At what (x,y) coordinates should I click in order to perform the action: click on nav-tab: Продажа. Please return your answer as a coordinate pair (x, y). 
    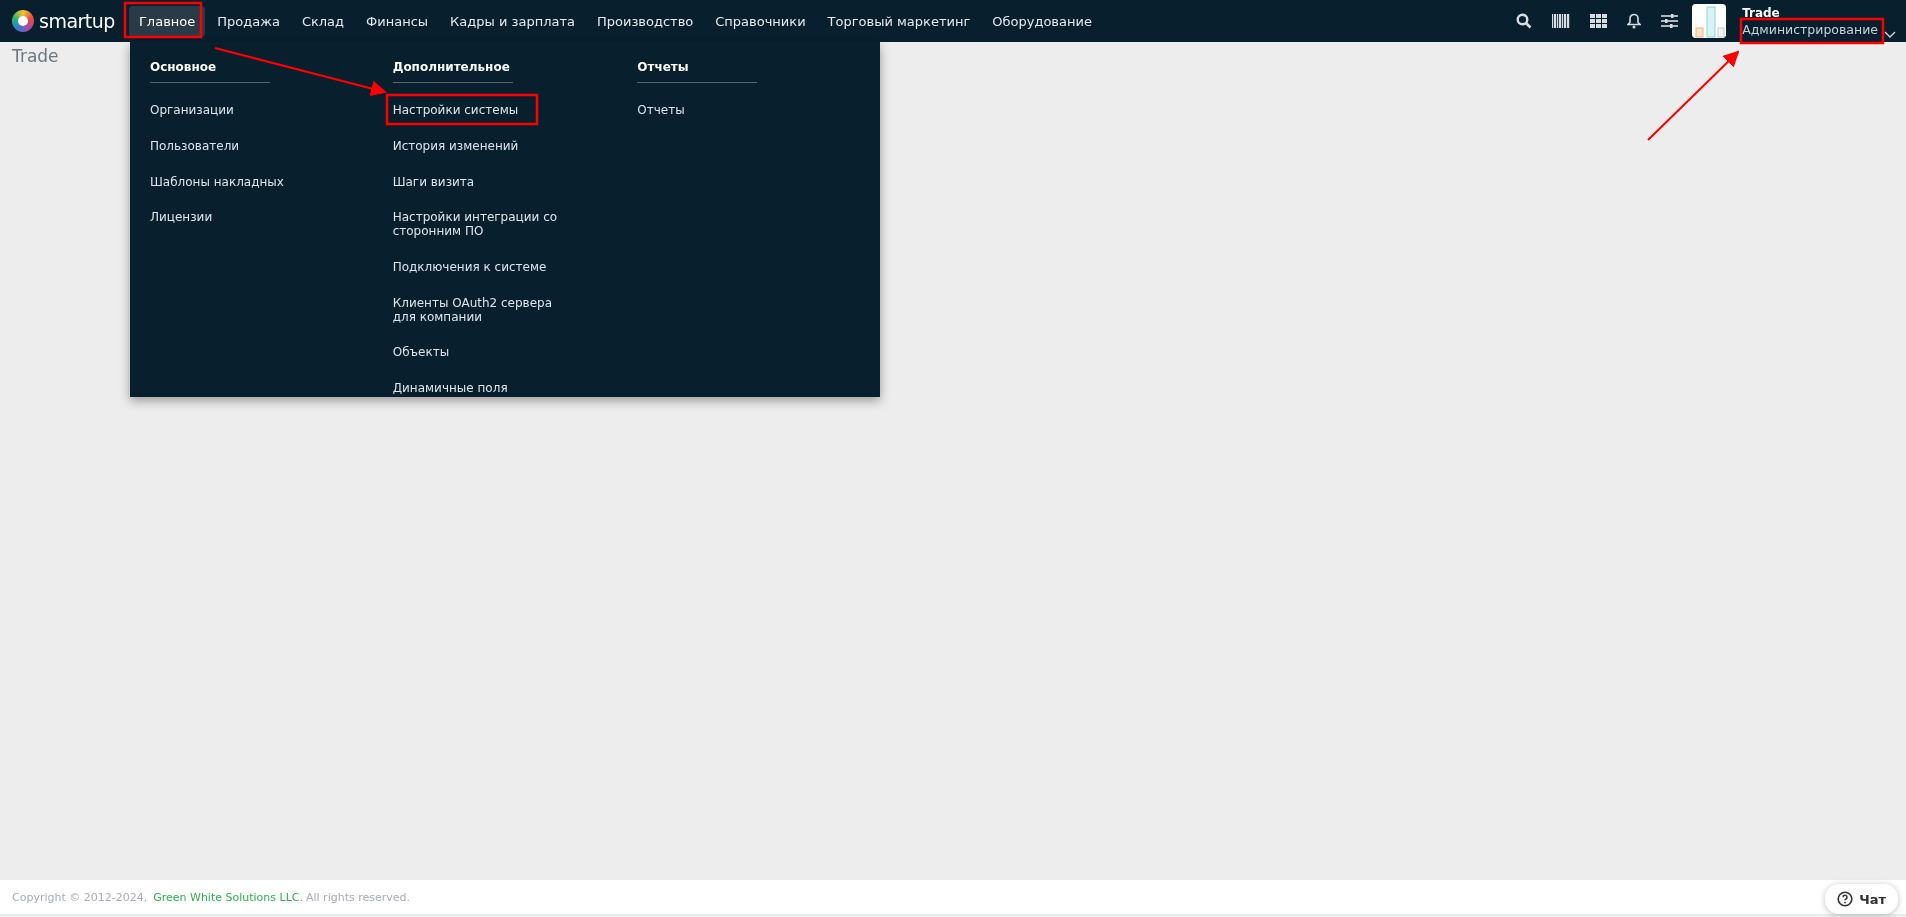
    Looking at the image, I should click on (248, 21).